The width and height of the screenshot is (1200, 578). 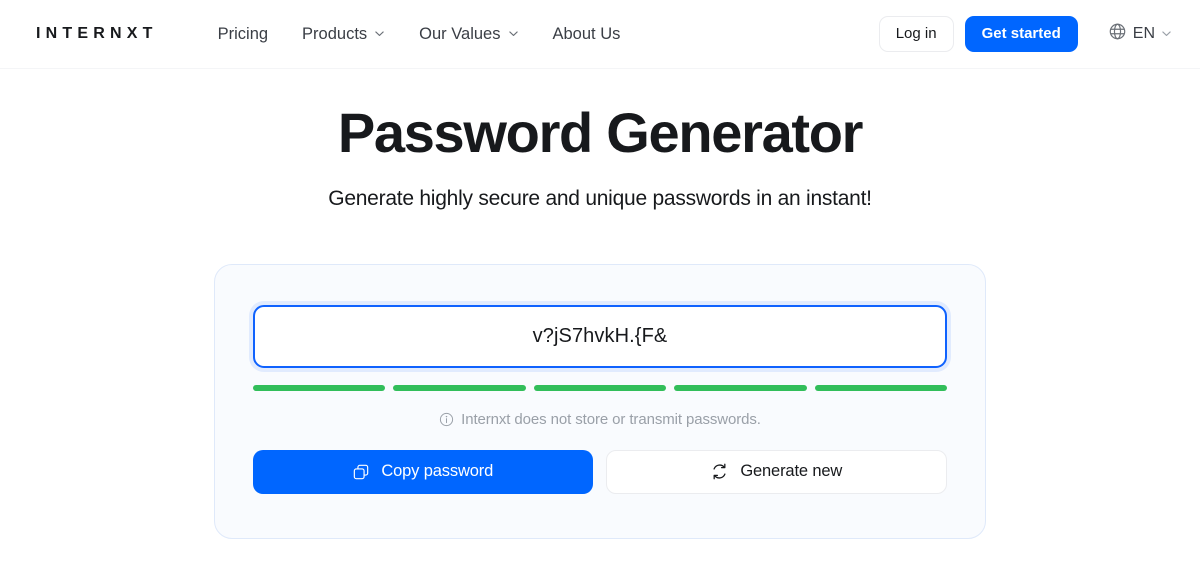 What do you see at coordinates (1143, 33) in the screenshot?
I see `language-label: EN` at bounding box center [1143, 33].